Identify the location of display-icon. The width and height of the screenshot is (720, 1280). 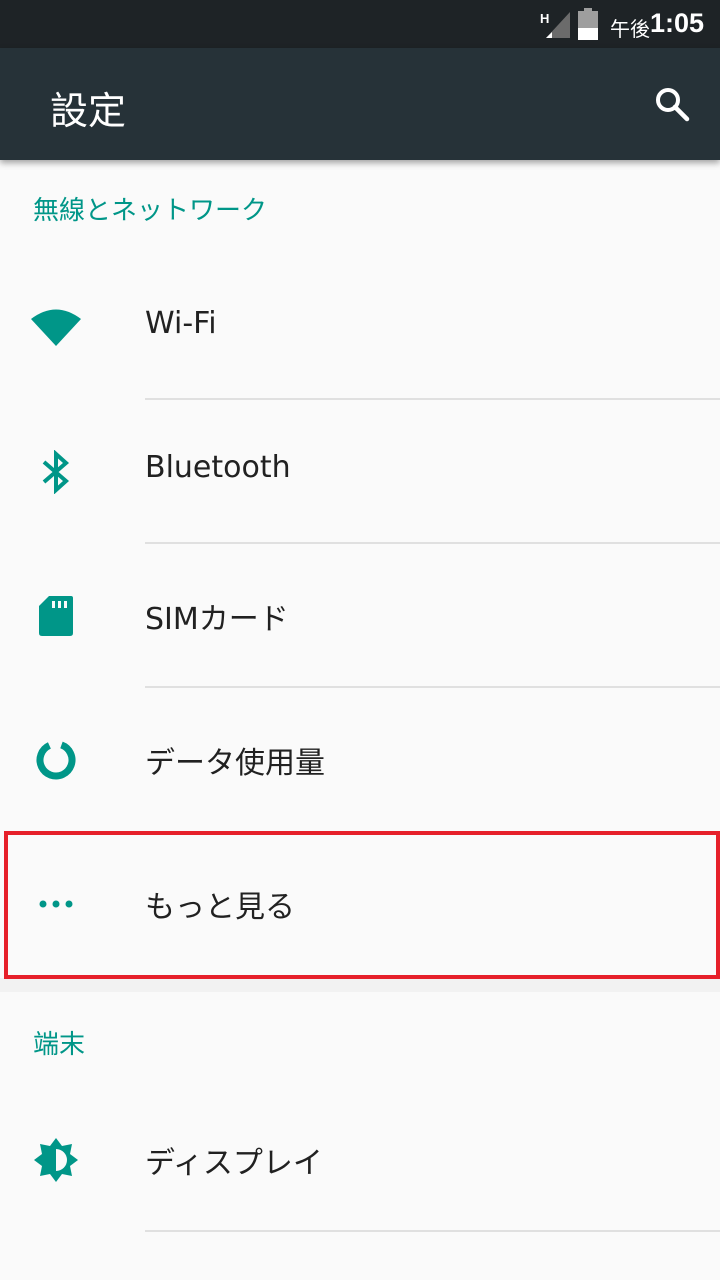
(56, 1160).